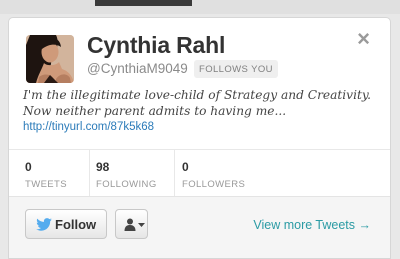 The width and height of the screenshot is (400, 259). I want to click on avatar-image, so click(50, 59).